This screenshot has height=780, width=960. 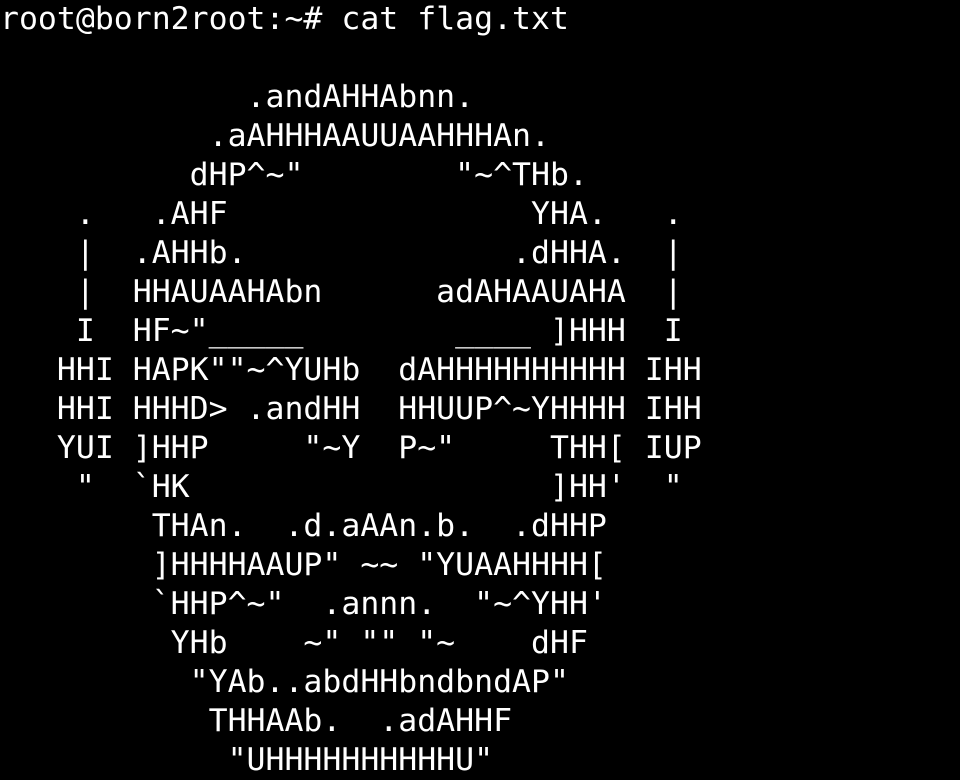 I want to click on output-line: | HHAUAAHAbn adAHAAUAHA |, so click(x=341, y=292).